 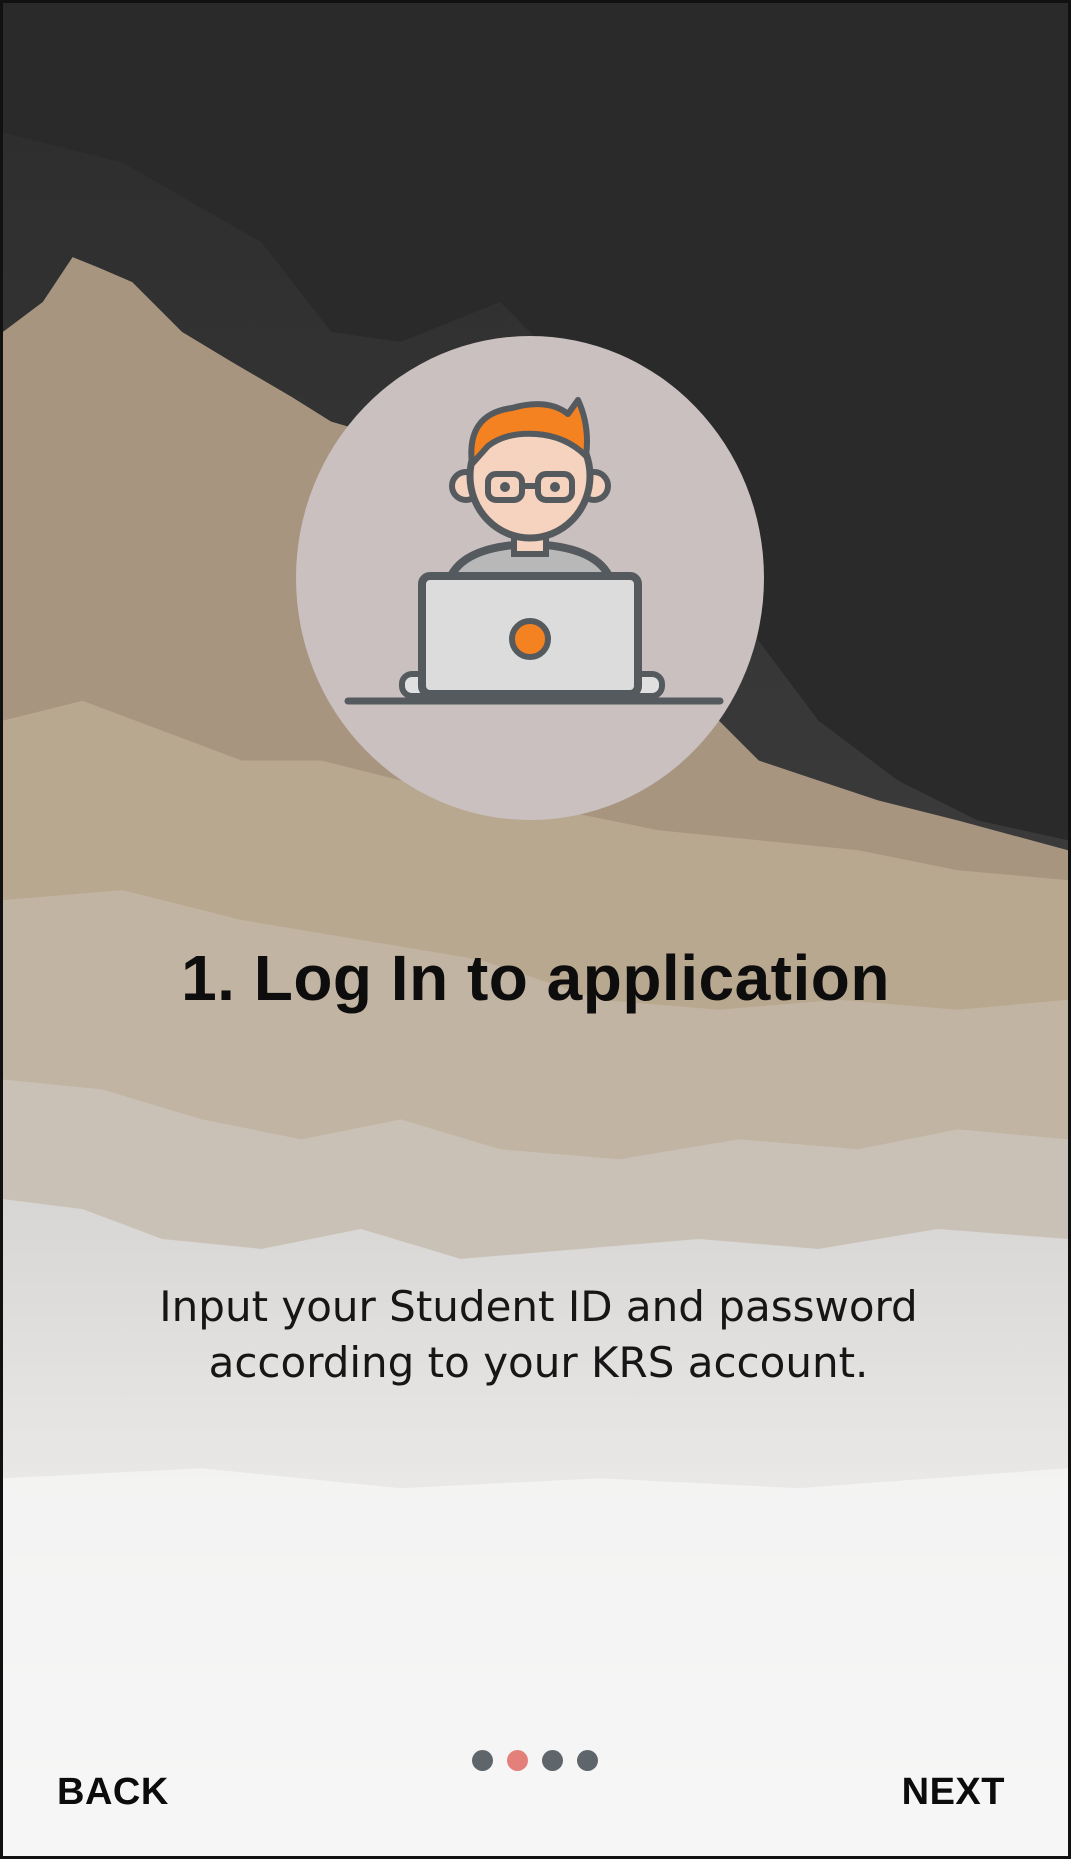 I want to click on step-title: 1. Log In to application, so click(x=535, y=978).